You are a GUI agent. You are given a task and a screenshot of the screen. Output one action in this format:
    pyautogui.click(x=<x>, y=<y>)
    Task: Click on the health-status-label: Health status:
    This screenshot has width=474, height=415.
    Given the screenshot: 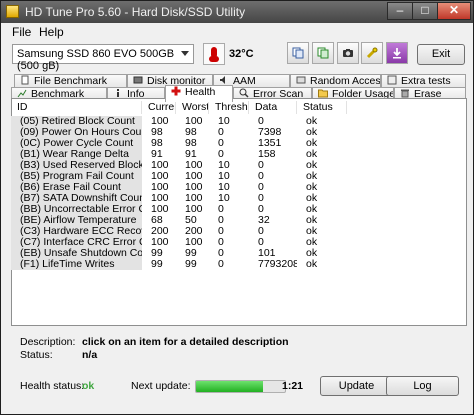 What is the action you would take?
    pyautogui.click(x=52, y=386)
    